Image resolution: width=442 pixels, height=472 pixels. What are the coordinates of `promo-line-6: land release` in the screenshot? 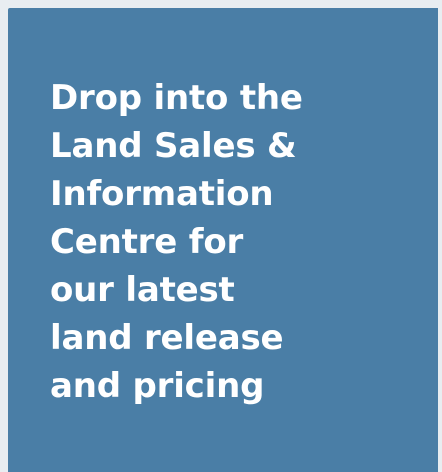 It's located at (167, 338).